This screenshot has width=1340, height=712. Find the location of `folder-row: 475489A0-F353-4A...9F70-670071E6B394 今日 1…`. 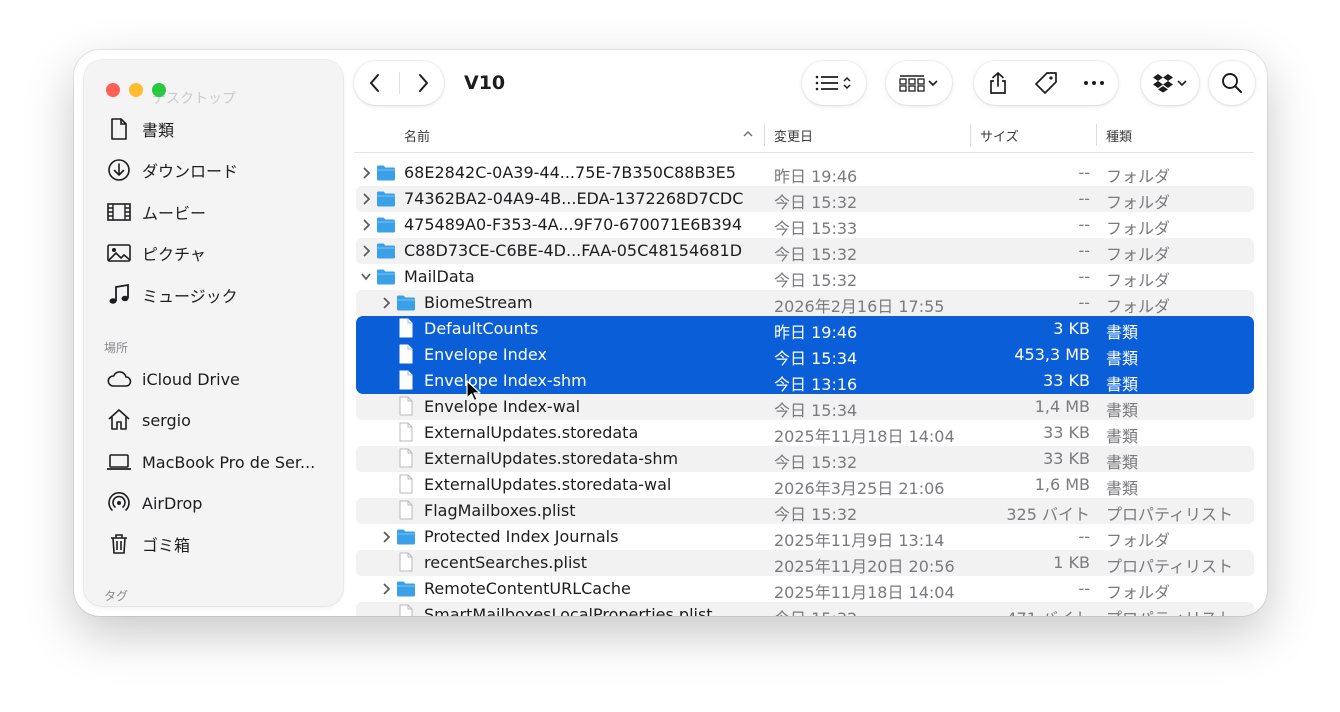

folder-row: 475489A0-F353-4A...9F70-670071E6B394 今日 1… is located at coordinates (805, 225).